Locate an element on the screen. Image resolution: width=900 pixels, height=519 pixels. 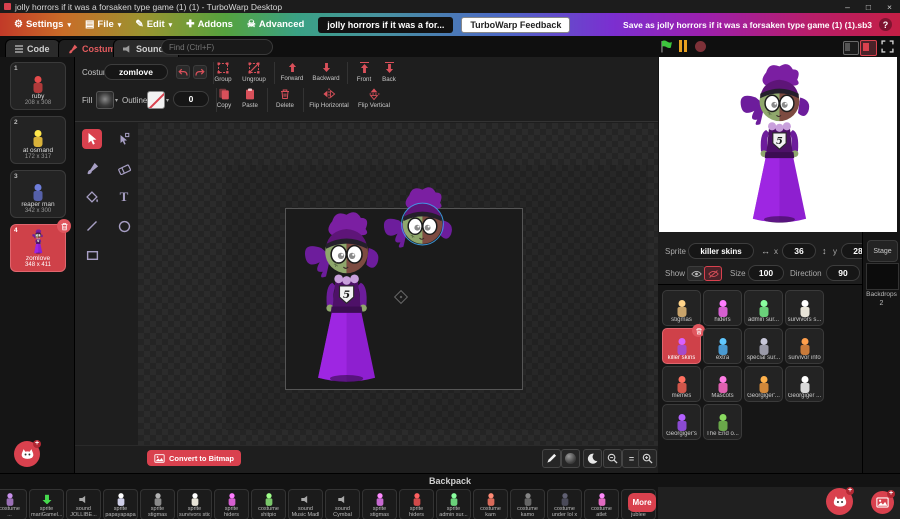
backdrop-thumbnail is located at coordinates (882, 276).